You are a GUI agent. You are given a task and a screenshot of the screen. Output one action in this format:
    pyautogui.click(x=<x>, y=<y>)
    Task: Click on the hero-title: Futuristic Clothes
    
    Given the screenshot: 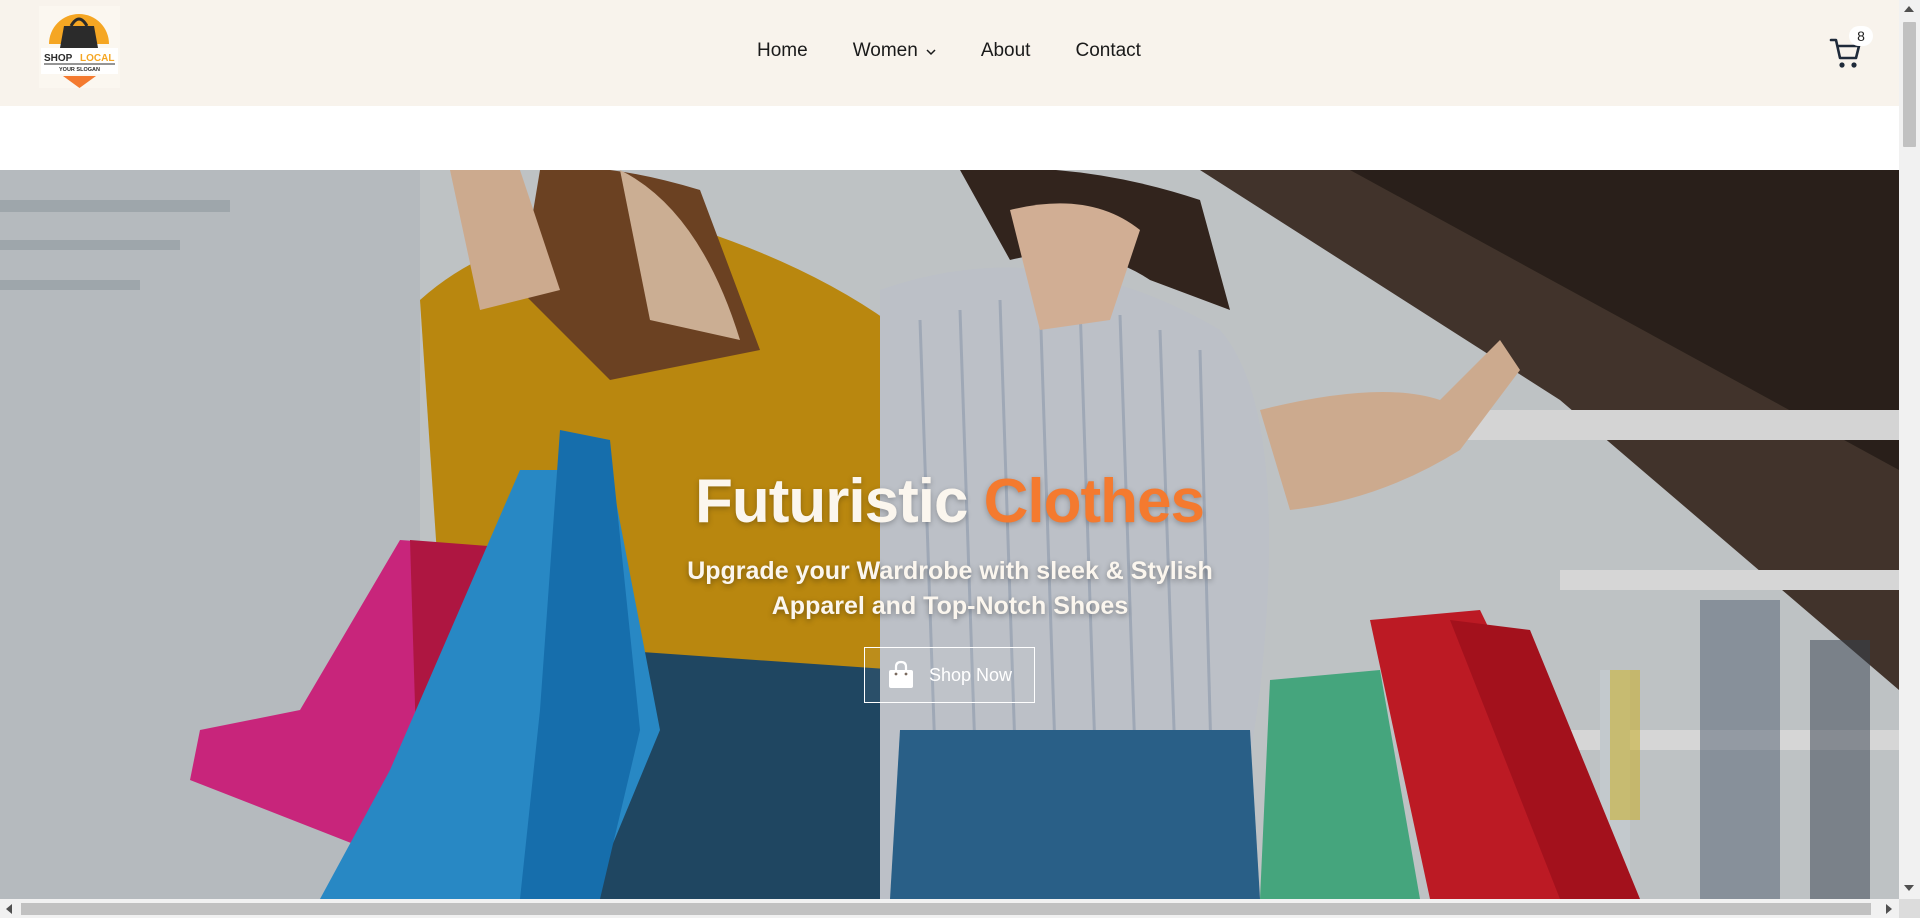 What is the action you would take?
    pyautogui.click(x=949, y=501)
    